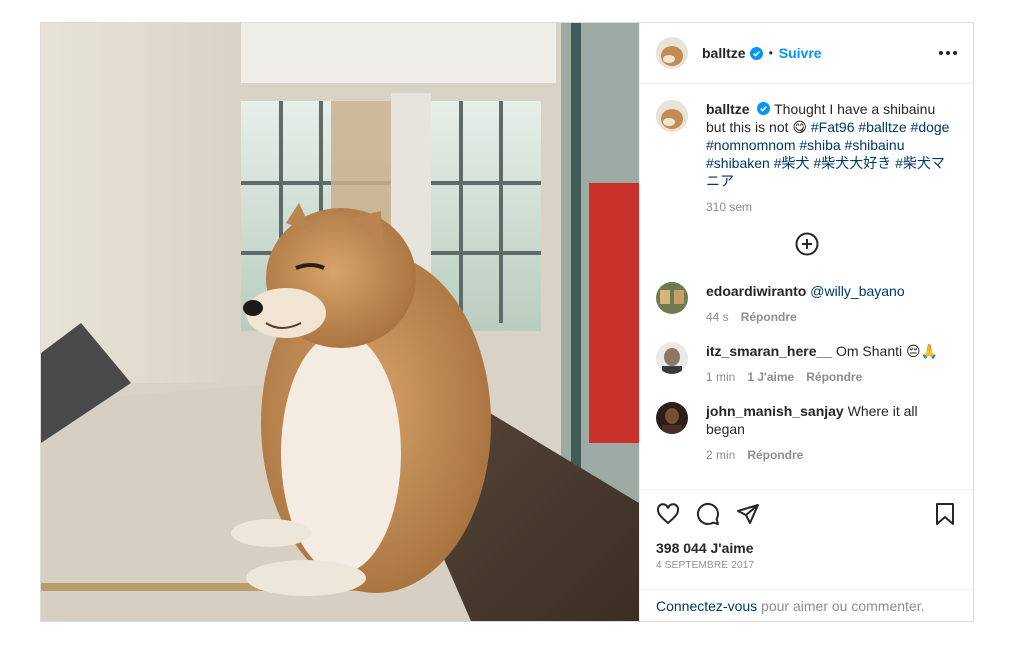 The width and height of the screenshot is (1024, 650). I want to click on more-options-icon, so click(948, 53).